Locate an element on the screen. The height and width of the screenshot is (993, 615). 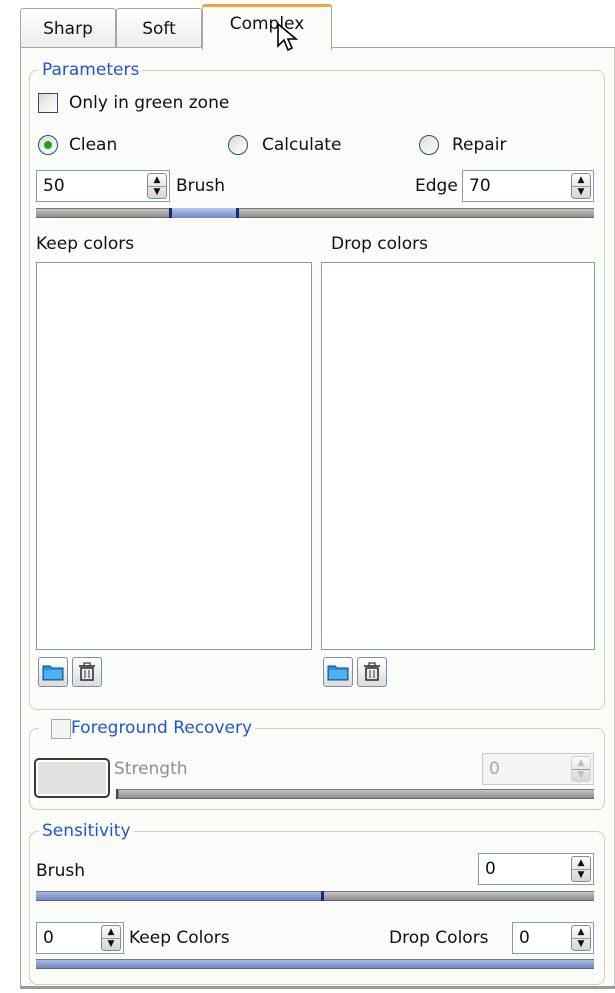
brush-edge-slider-thumb is located at coordinates (204, 213).